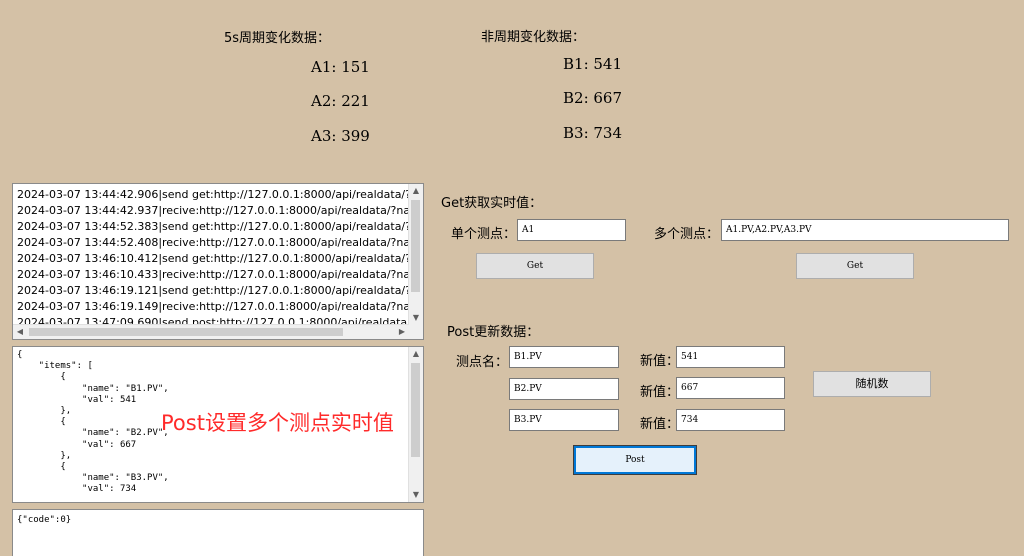 This screenshot has width=1024, height=556. I want to click on a2-readout: A2: 221, so click(340, 101).